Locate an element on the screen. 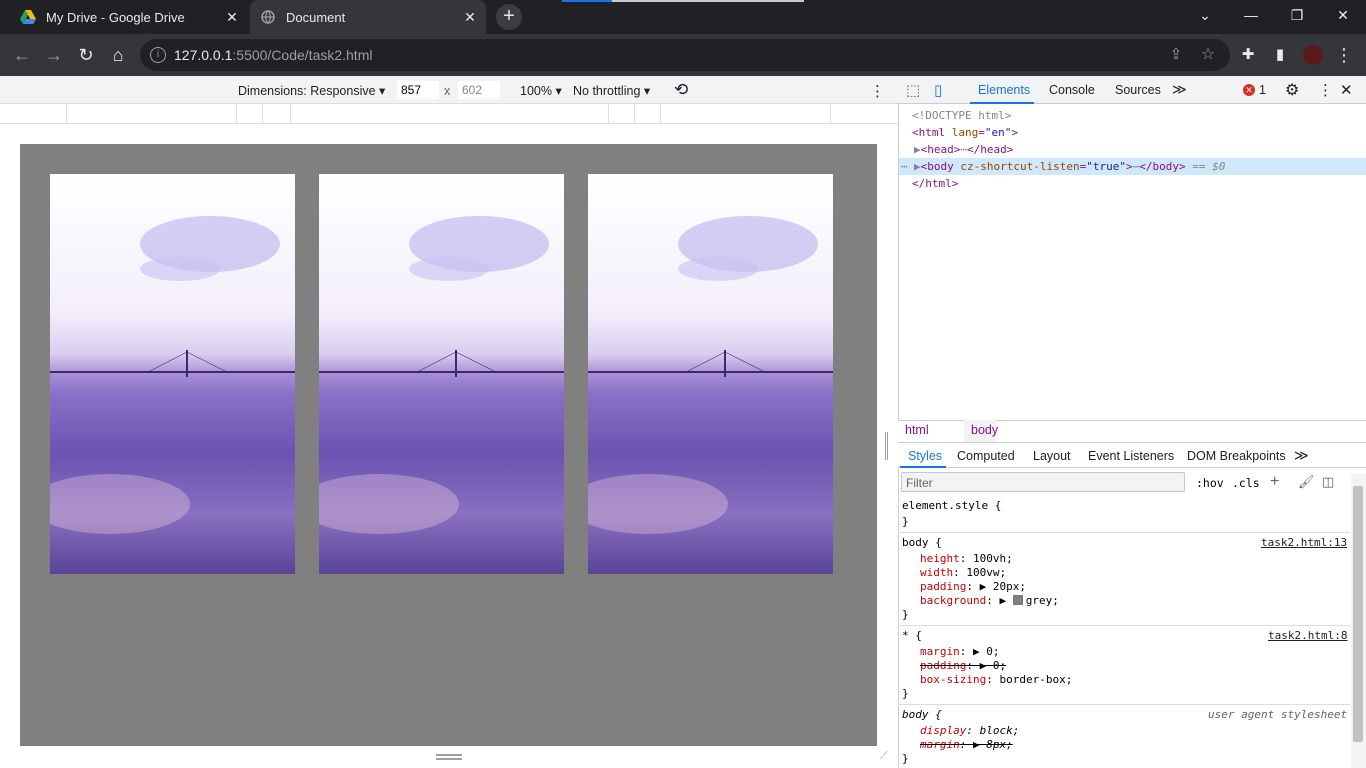 The width and height of the screenshot is (1366, 768). extensions-icon: ✚ is located at coordinates (1248, 55).